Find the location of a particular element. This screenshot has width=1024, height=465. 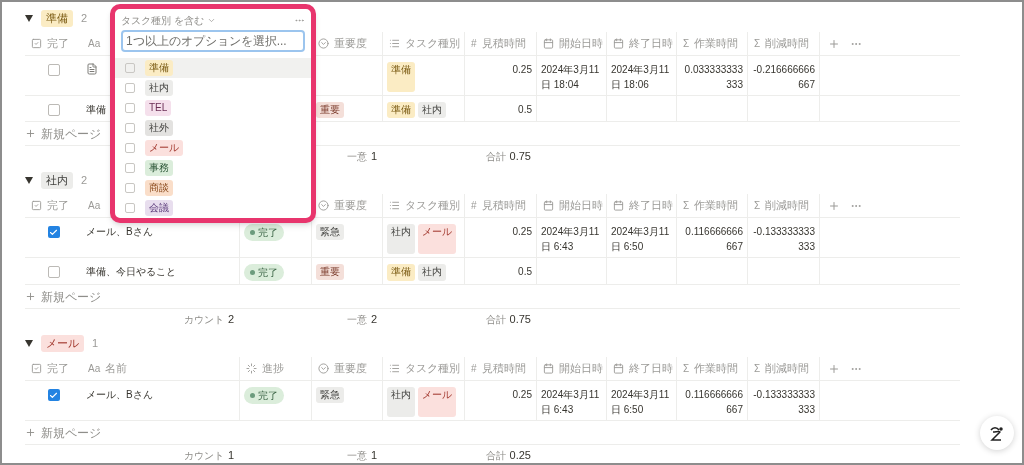

option-item: メール is located at coordinates (213, 148).